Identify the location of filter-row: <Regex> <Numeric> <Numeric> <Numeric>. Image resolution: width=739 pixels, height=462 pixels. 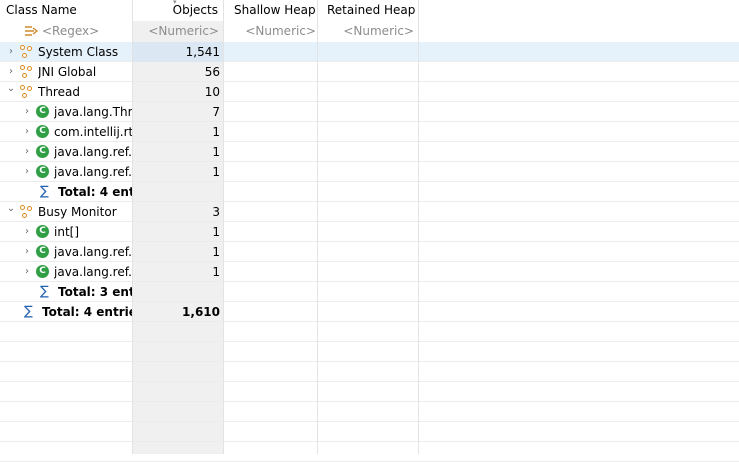
(369, 32).